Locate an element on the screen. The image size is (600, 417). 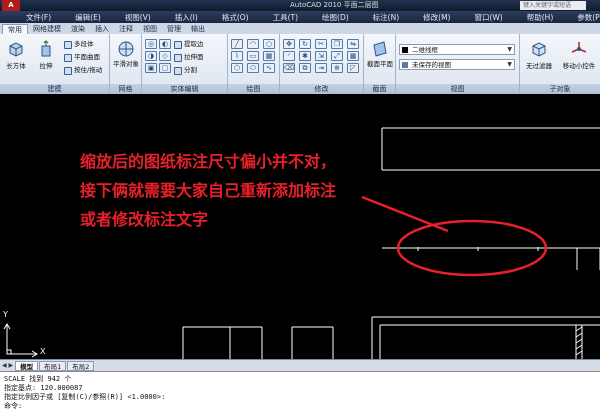
menu-window: 窗口(W) is located at coordinates (488, 17).